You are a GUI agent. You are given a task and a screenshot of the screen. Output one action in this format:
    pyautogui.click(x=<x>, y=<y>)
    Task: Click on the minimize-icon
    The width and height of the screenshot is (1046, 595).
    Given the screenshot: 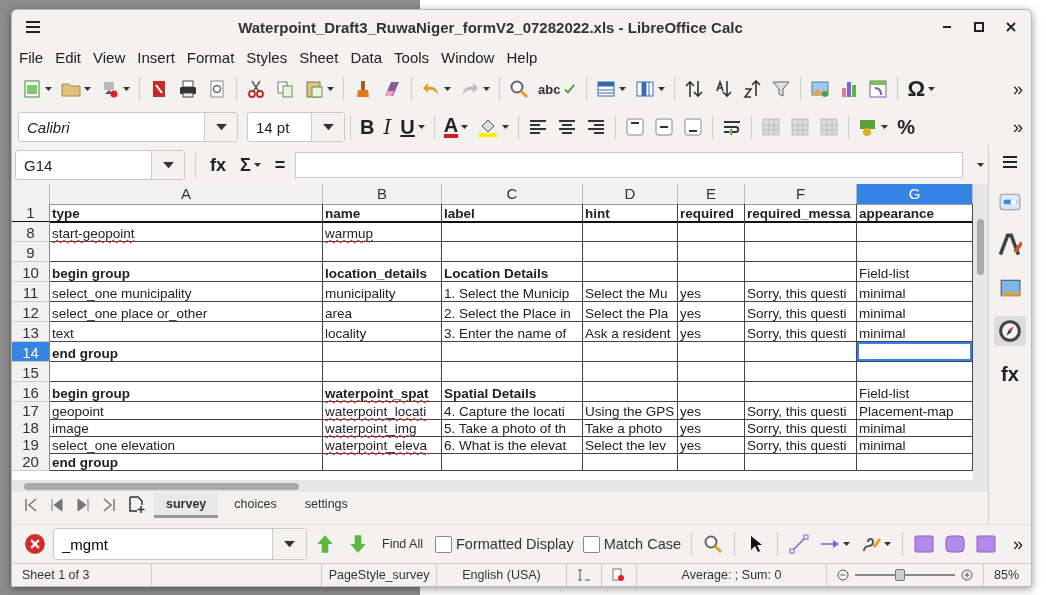 What is the action you would take?
    pyautogui.click(x=947, y=27)
    